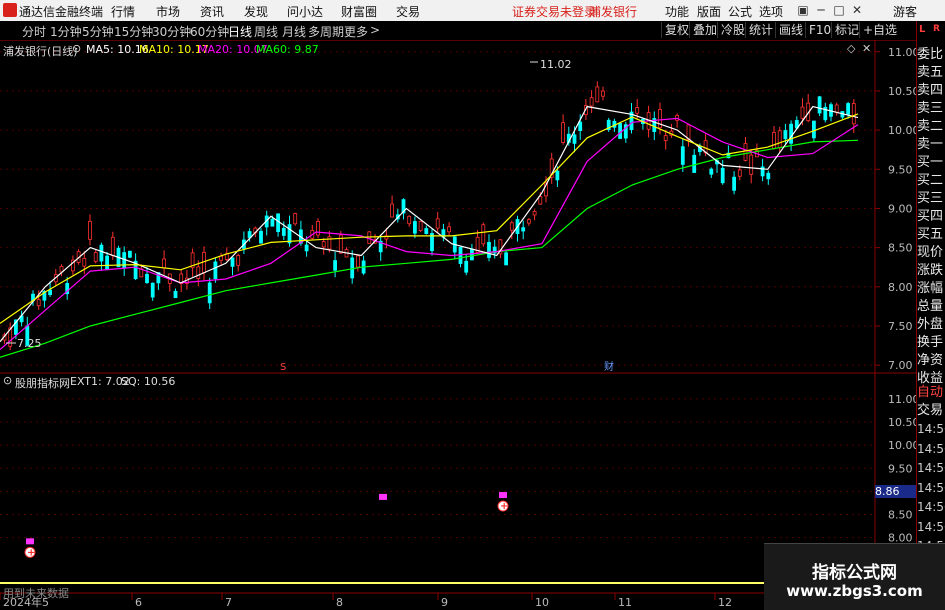 This screenshot has width=945, height=610. What do you see at coordinates (676, 30) in the screenshot?
I see `fuquan-button: 复权` at bounding box center [676, 30].